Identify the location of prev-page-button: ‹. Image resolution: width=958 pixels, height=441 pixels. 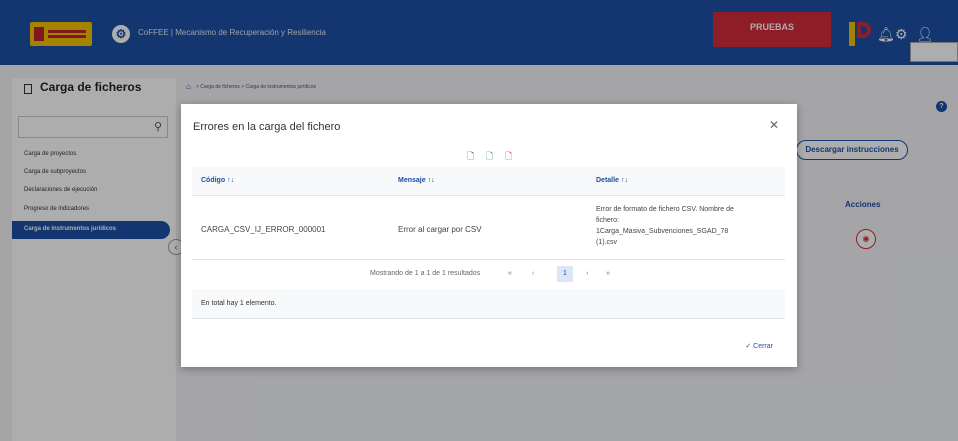
(533, 273).